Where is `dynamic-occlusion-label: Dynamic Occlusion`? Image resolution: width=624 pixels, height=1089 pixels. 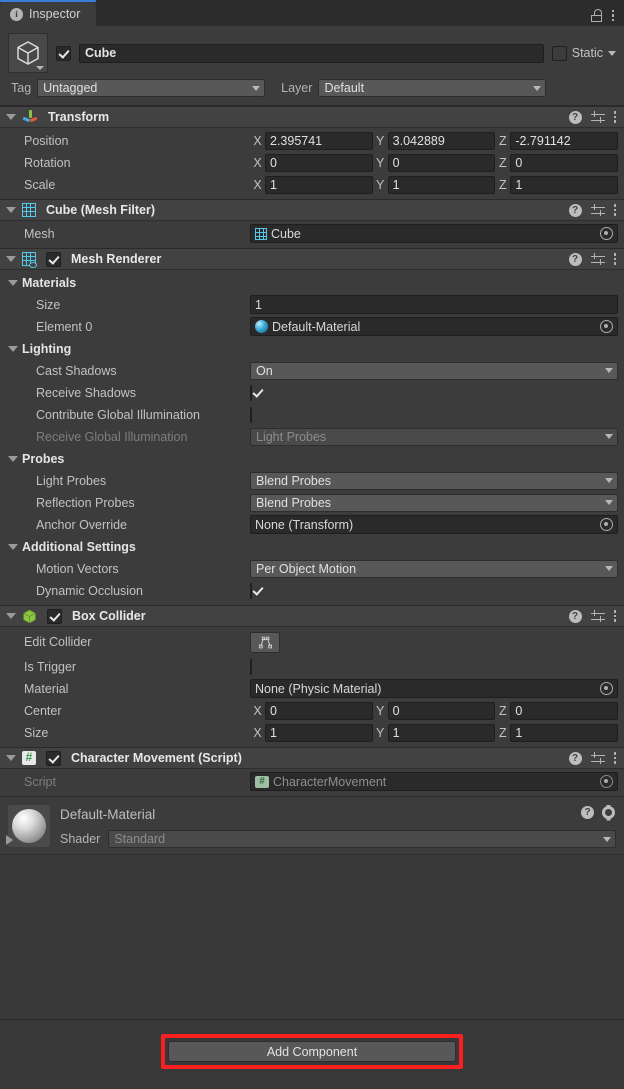 dynamic-occlusion-label: Dynamic Occlusion is located at coordinates (89, 590).